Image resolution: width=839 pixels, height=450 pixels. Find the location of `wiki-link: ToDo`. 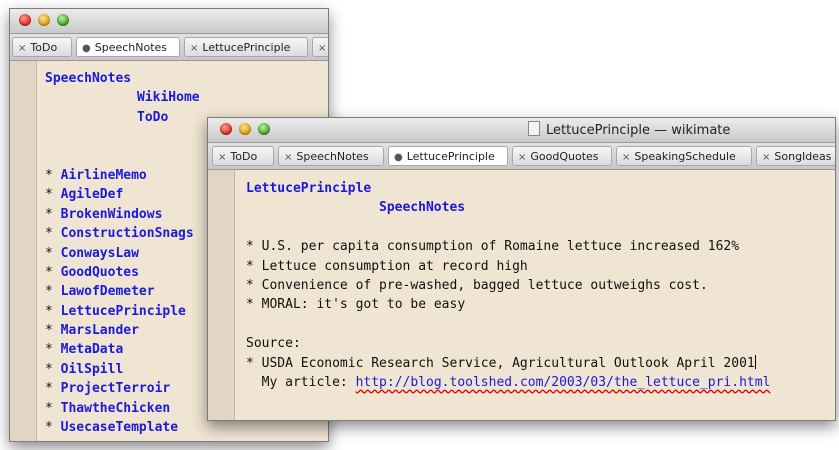

wiki-link: ToDo is located at coordinates (152, 117).